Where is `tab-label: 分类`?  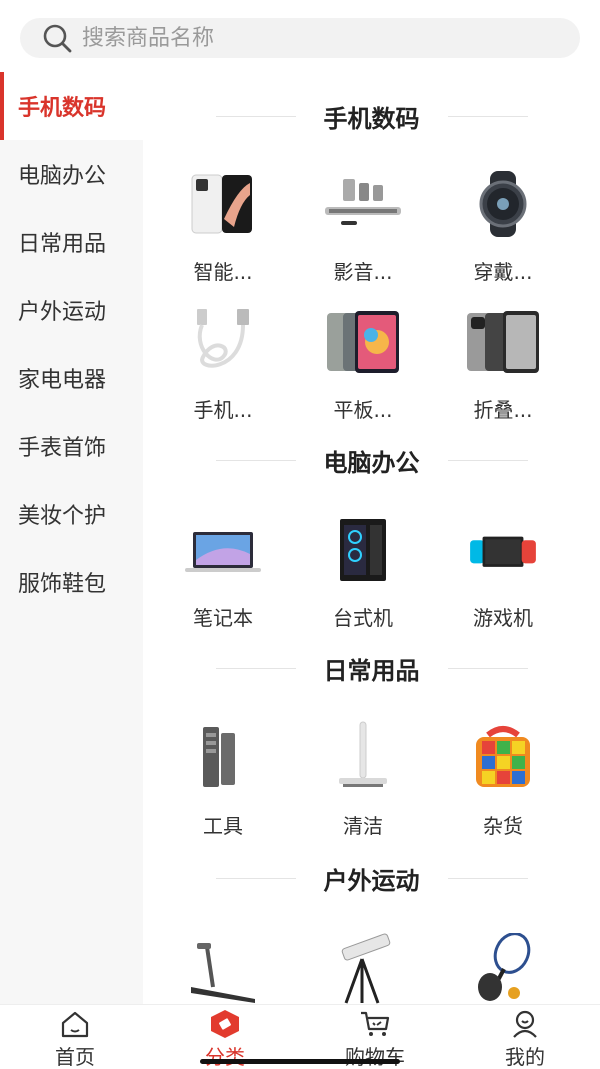
tab-label: 分类 is located at coordinates (225, 1057).